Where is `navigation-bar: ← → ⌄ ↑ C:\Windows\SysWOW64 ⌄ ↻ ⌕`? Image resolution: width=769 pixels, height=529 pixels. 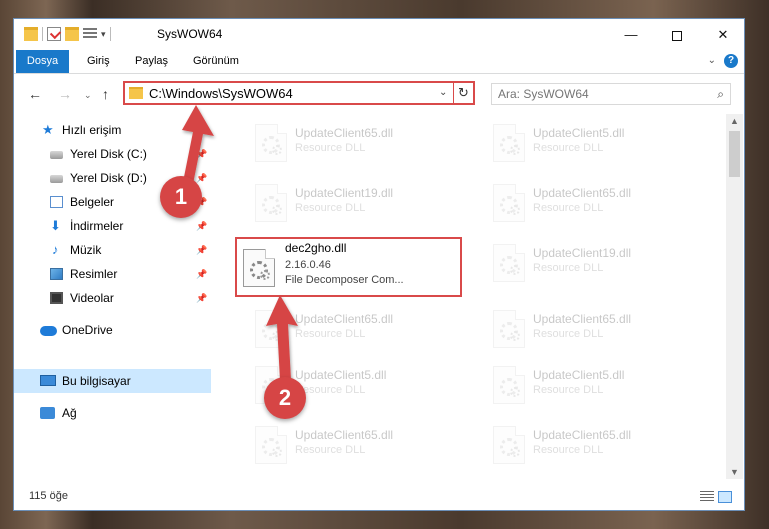 navigation-bar: ← → ⌄ ↑ C:\Windows\SysWOW64 ⌄ ↻ ⌕ is located at coordinates (379, 94).